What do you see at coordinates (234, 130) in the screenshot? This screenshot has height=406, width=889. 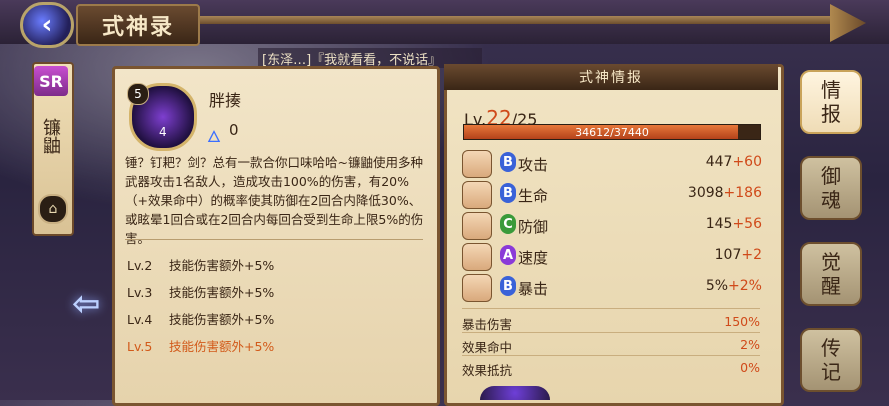 I see `onibi-cost: 0` at bounding box center [234, 130].